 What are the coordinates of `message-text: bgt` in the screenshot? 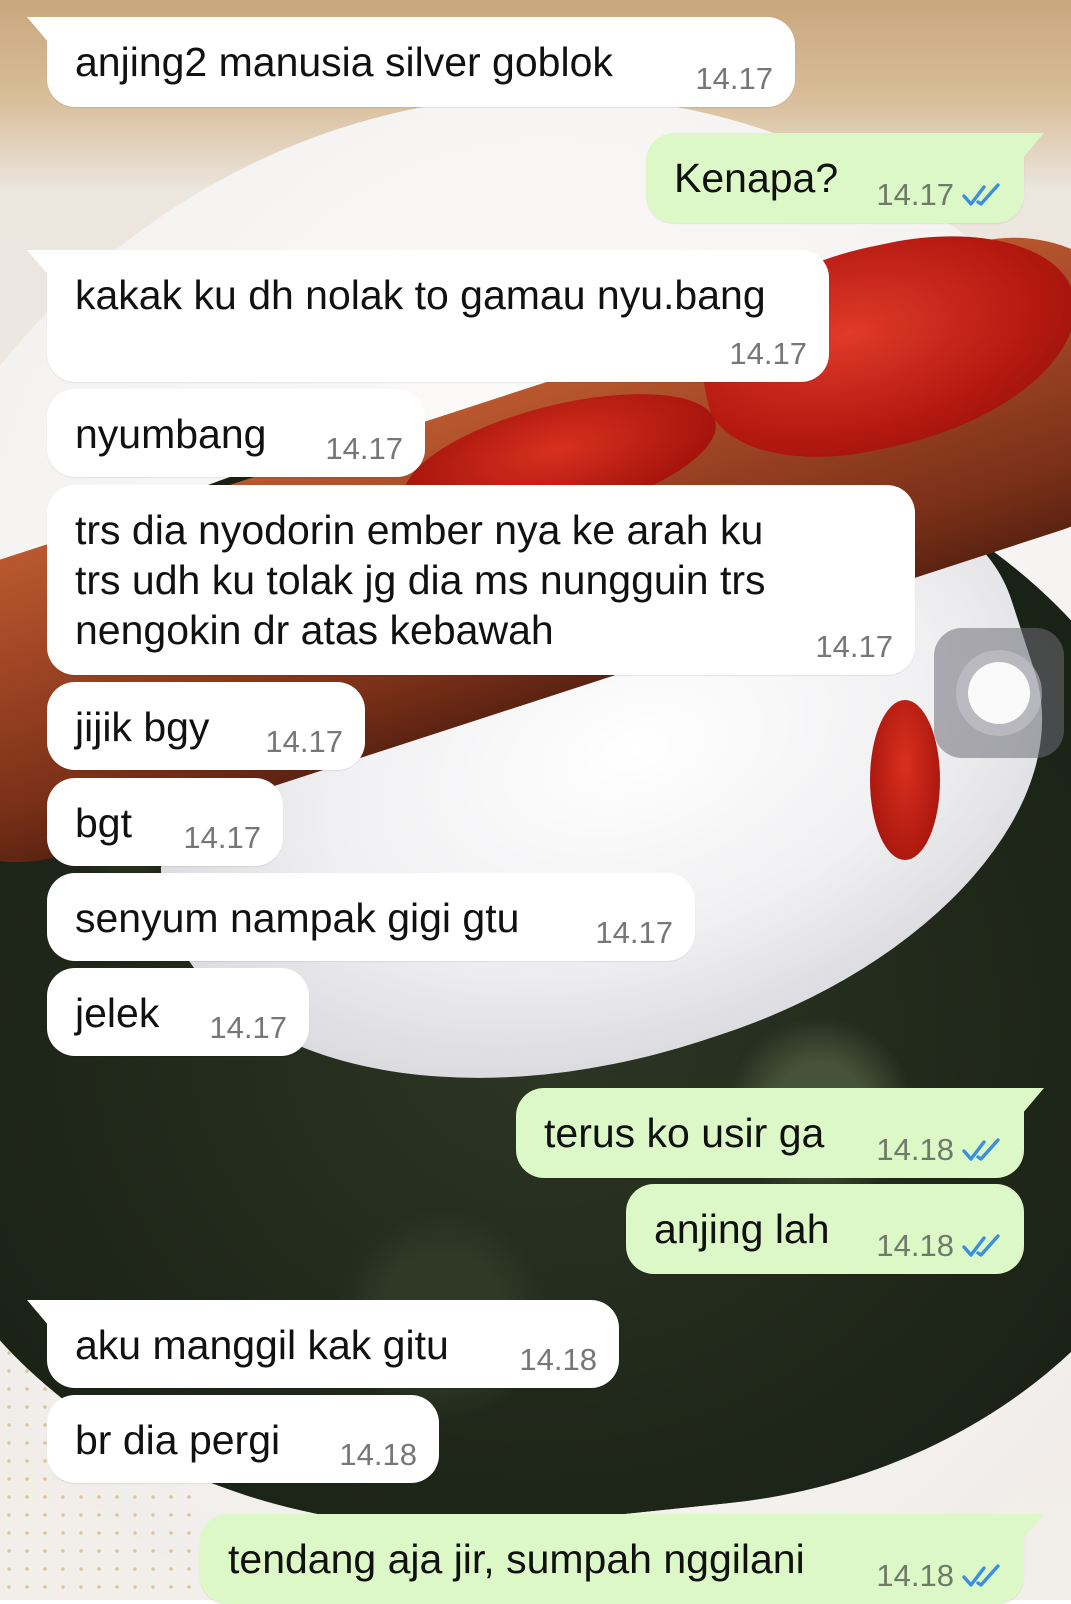 It's located at (103, 823).